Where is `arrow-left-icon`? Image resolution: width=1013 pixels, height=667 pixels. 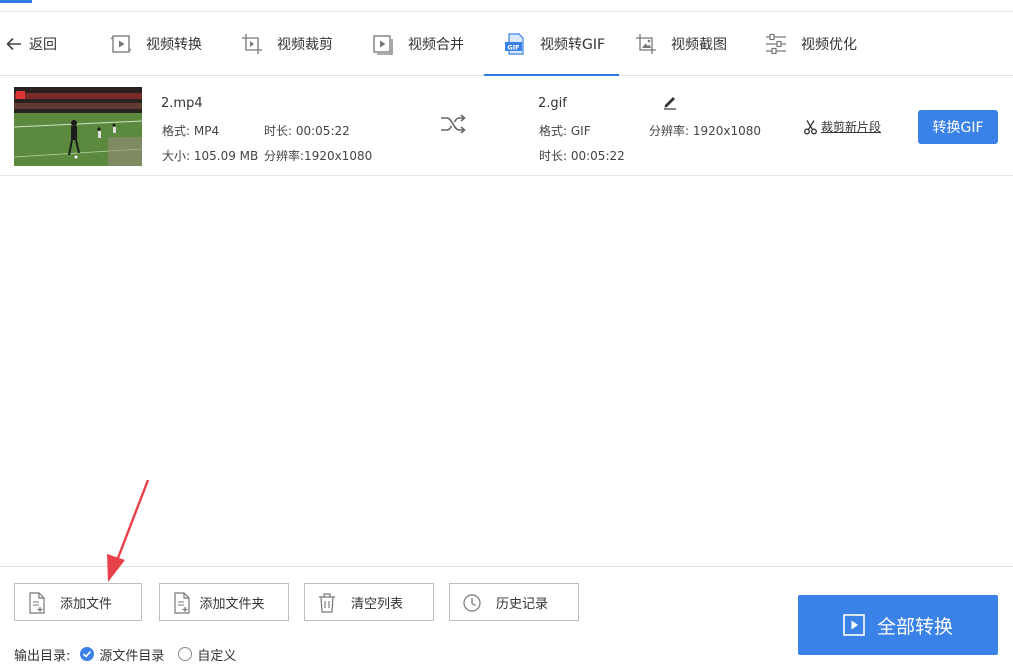 arrow-left-icon is located at coordinates (13, 44).